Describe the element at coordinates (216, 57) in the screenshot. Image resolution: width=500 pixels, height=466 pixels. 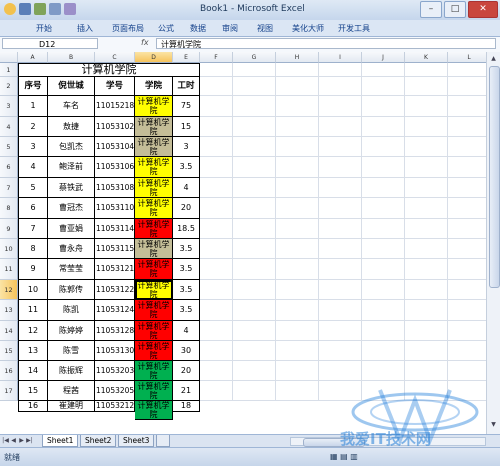
I see `column-header-f: F` at that location.